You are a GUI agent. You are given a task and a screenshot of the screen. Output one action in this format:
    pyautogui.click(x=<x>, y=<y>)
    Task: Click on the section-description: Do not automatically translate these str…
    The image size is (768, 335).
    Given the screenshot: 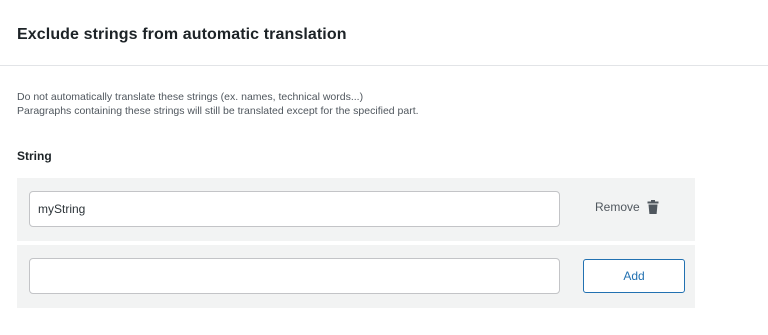 What is the action you would take?
    pyautogui.click(x=218, y=104)
    